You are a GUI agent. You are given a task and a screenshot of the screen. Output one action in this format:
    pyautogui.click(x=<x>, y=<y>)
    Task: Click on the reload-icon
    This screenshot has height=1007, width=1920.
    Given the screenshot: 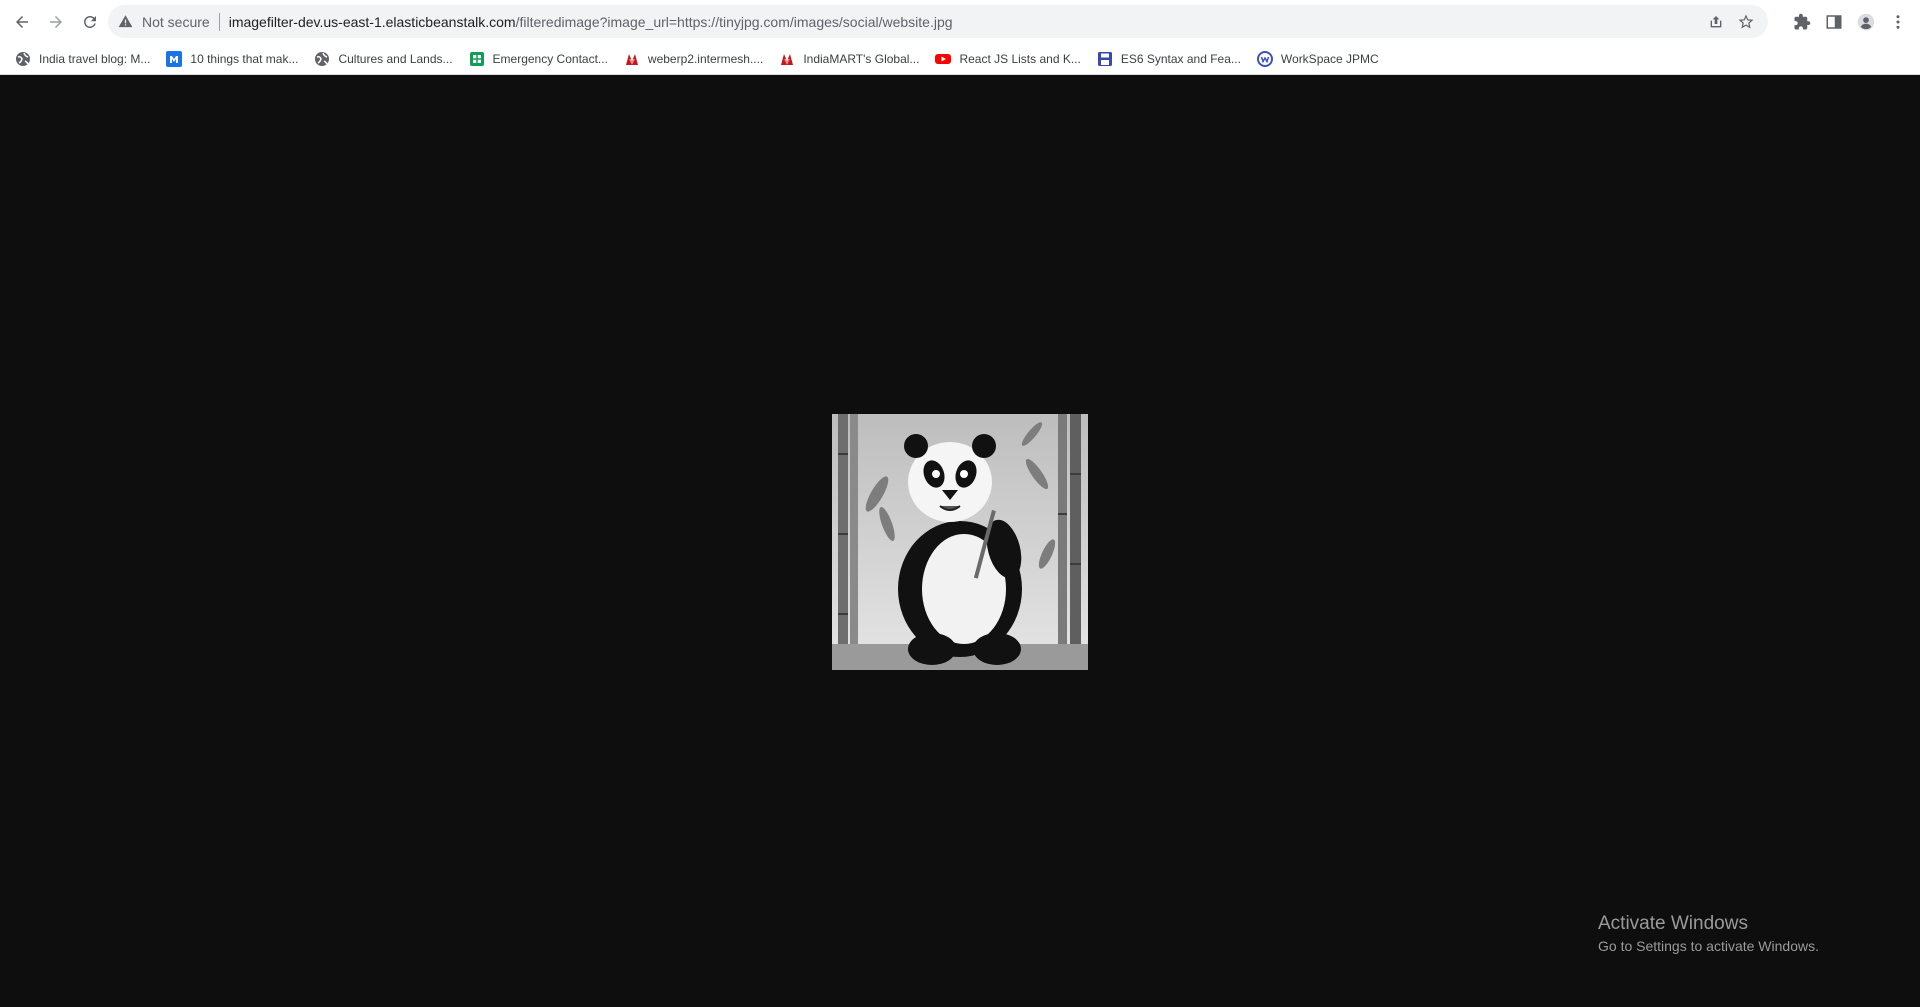 What is the action you would take?
    pyautogui.click(x=89, y=21)
    